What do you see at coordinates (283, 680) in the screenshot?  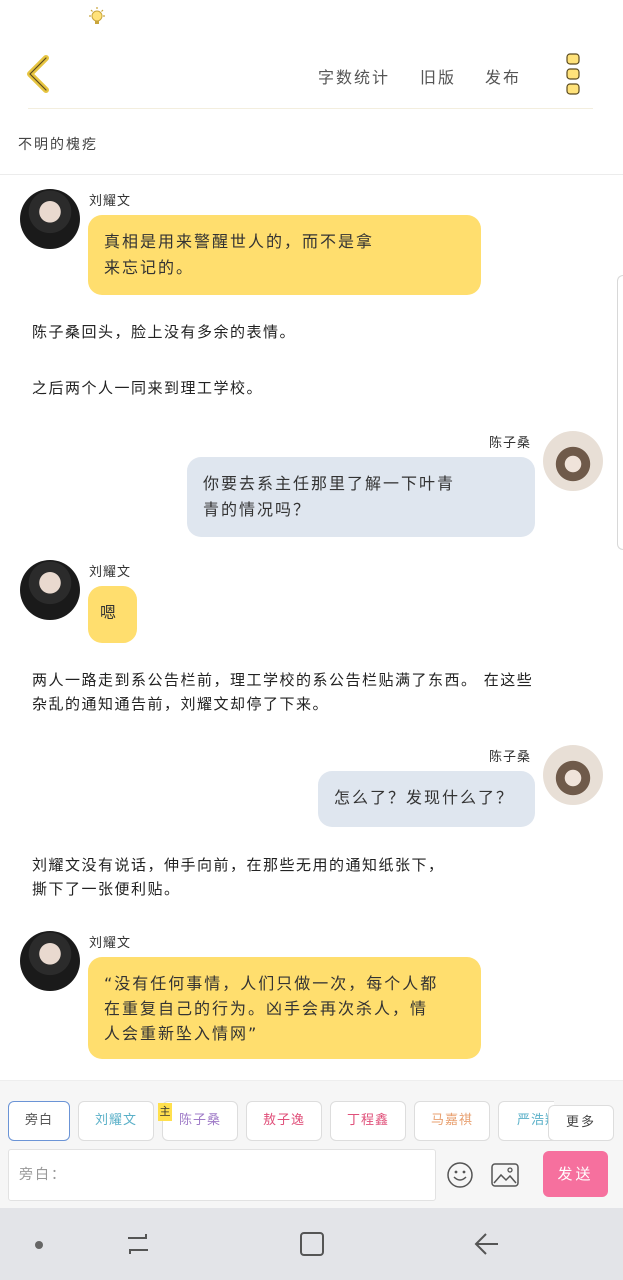 I see `narration-line: 两人一路走到系公告栏前，理工学校的系公告栏贴满了东西。 在这些` at bounding box center [283, 680].